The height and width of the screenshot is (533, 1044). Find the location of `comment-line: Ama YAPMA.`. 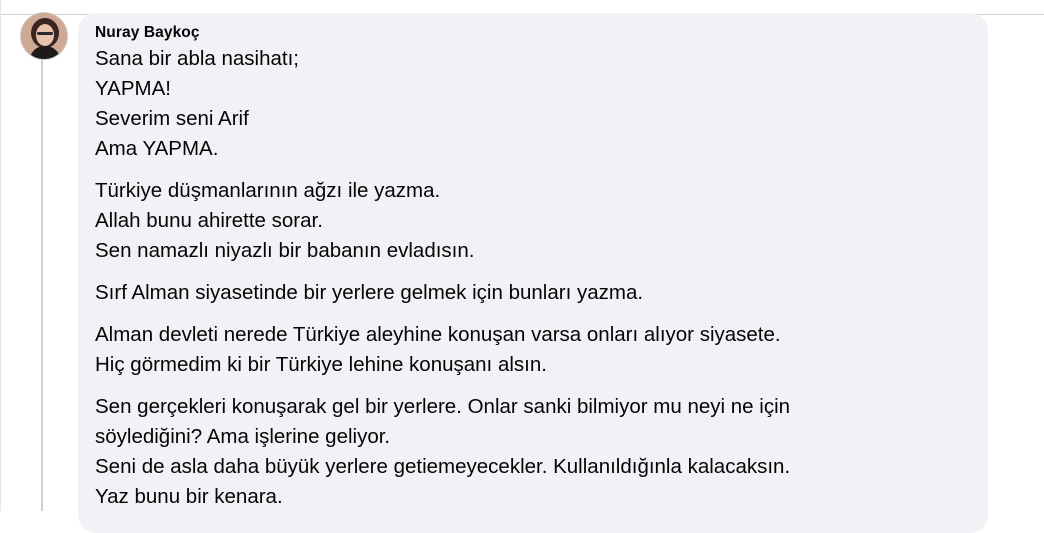

comment-line: Ama YAPMA. is located at coordinates (157, 148).